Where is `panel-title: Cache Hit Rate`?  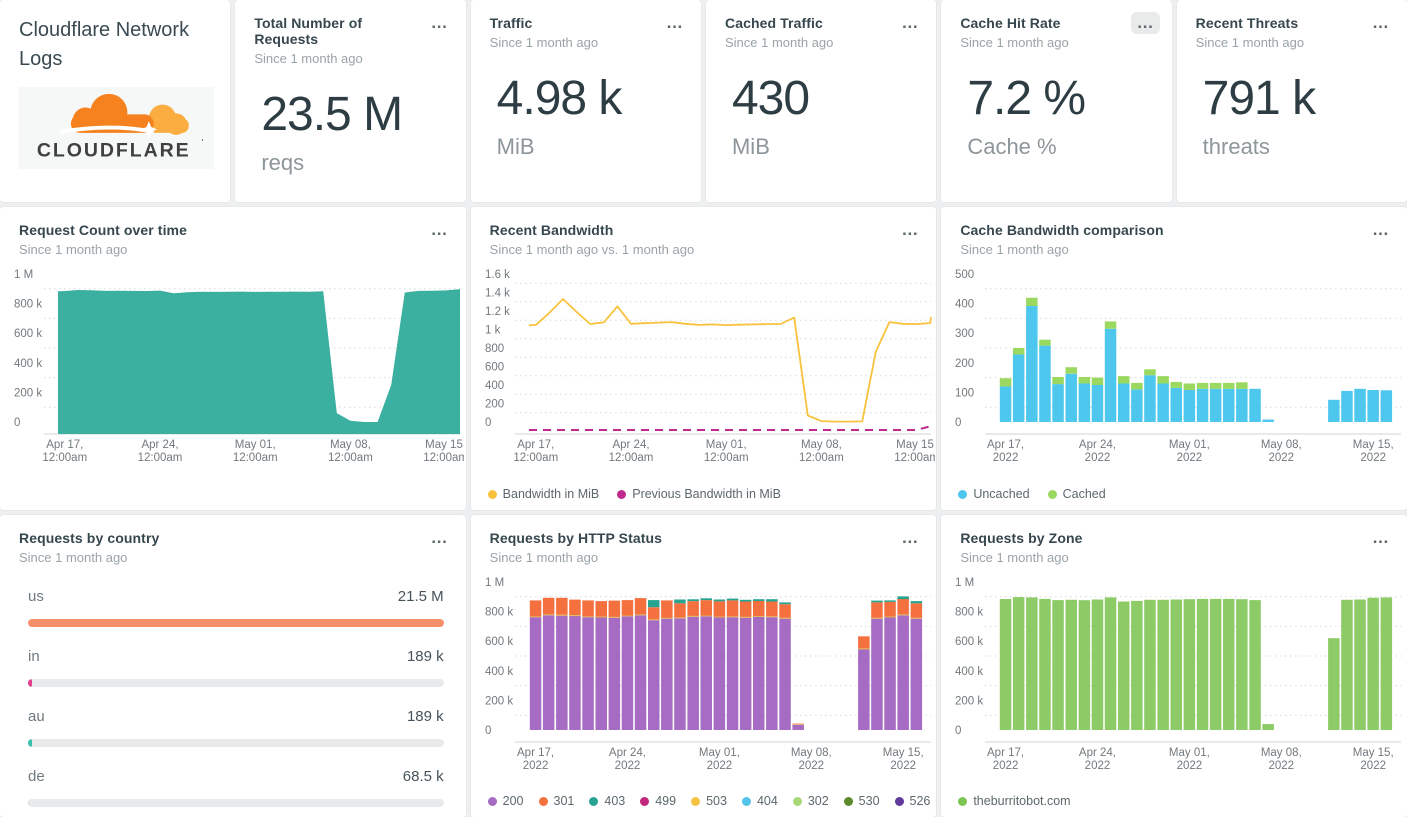
panel-title: Cache Hit Rate is located at coordinates (1010, 23).